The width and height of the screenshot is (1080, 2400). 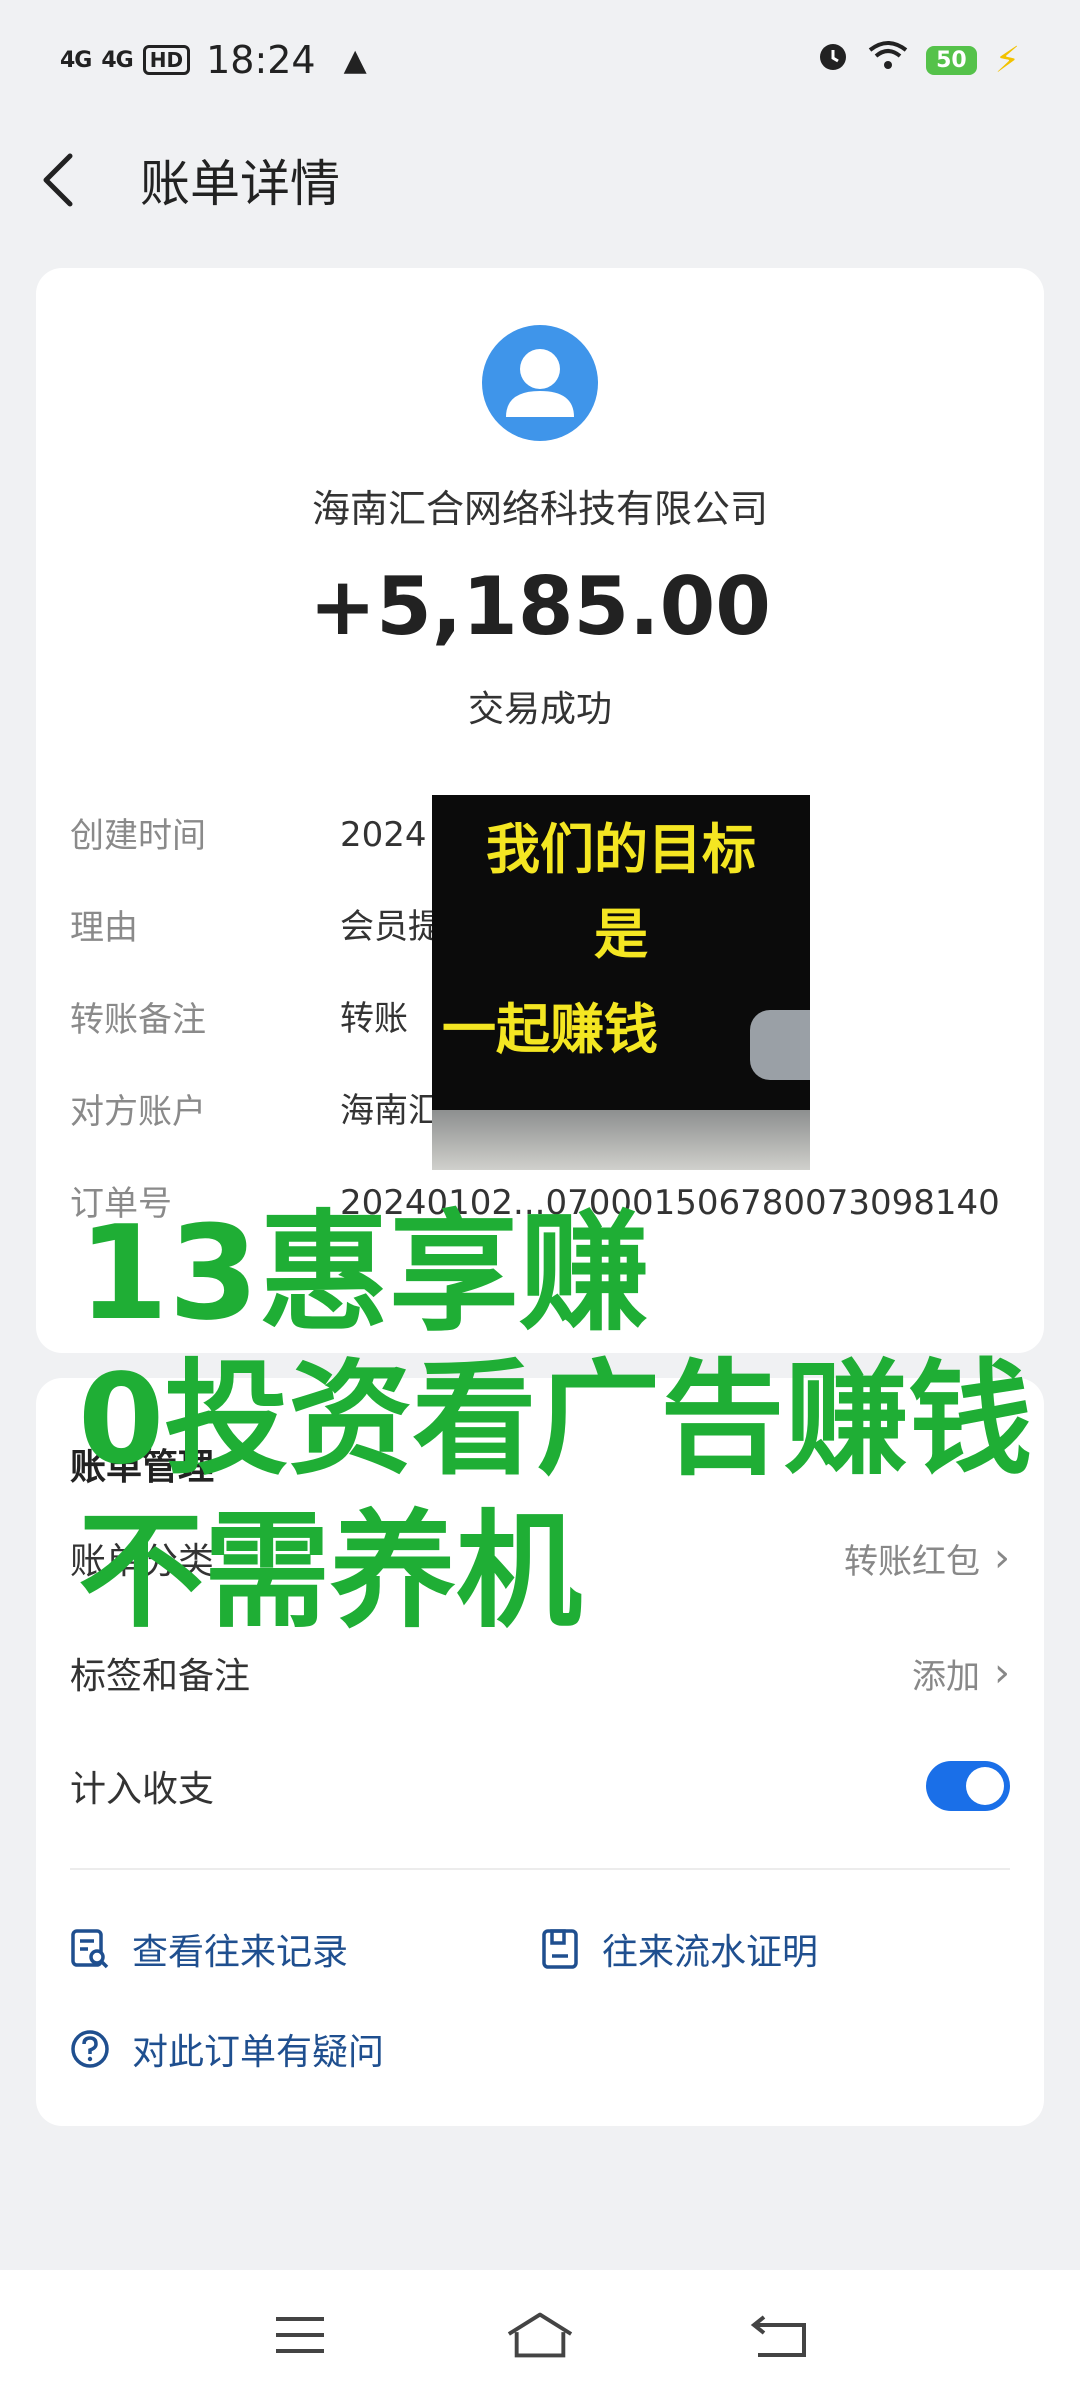 I want to click on system-nav-bar, so click(x=540, y=2335).